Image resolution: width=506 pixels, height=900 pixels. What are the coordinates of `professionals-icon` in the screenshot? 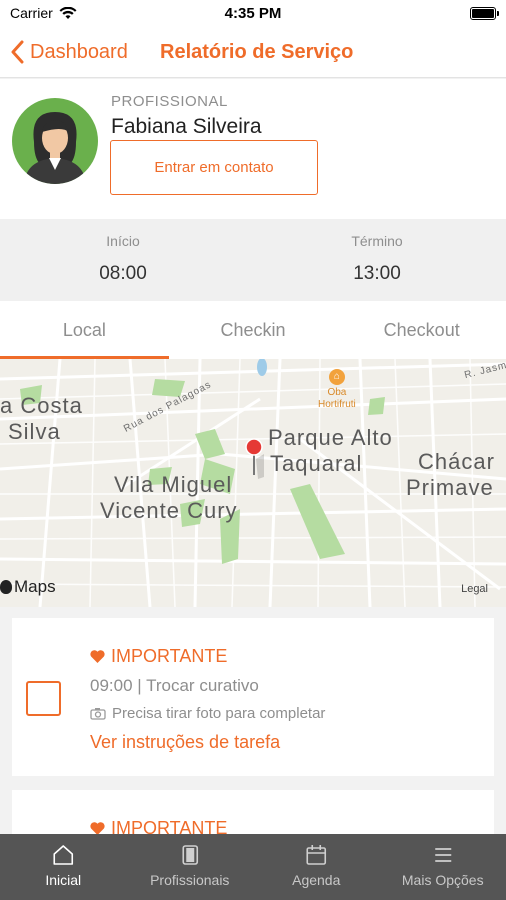 It's located at (189, 855).